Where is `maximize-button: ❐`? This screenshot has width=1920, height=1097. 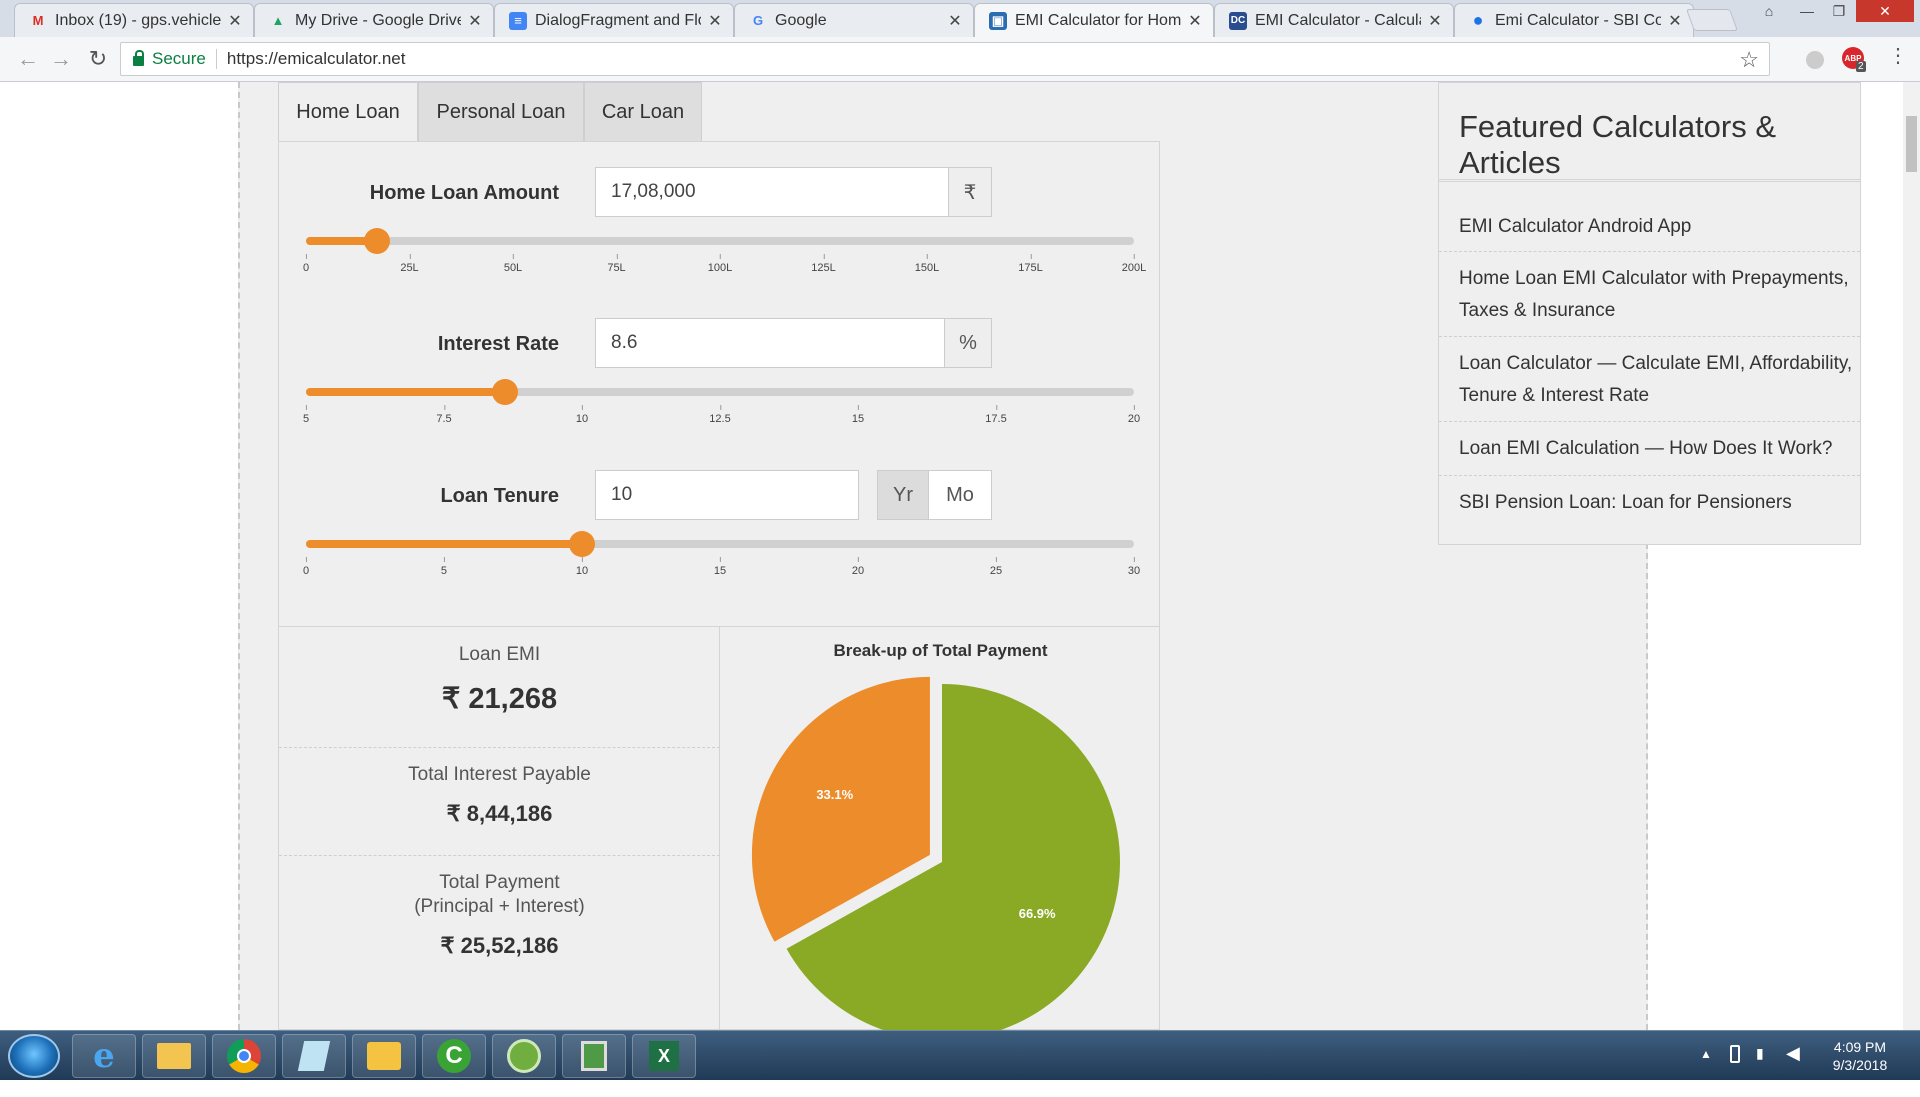
maximize-button: ❐ is located at coordinates (1839, 11).